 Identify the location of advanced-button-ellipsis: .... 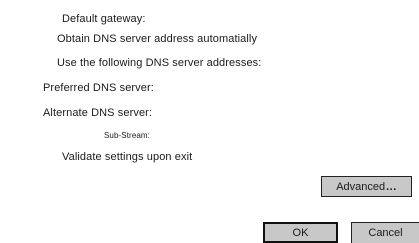
(391, 186).